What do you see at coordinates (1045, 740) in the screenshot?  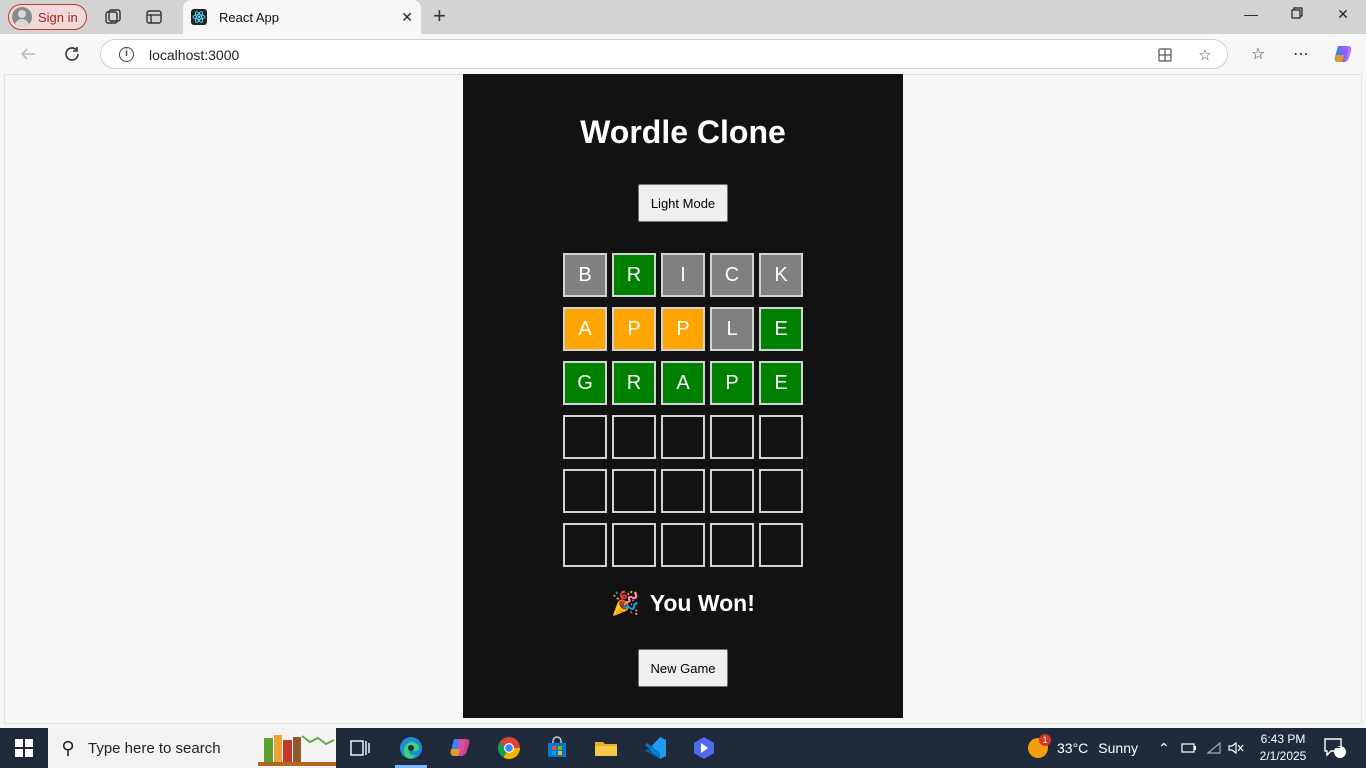 I see `weather-badge: 1` at bounding box center [1045, 740].